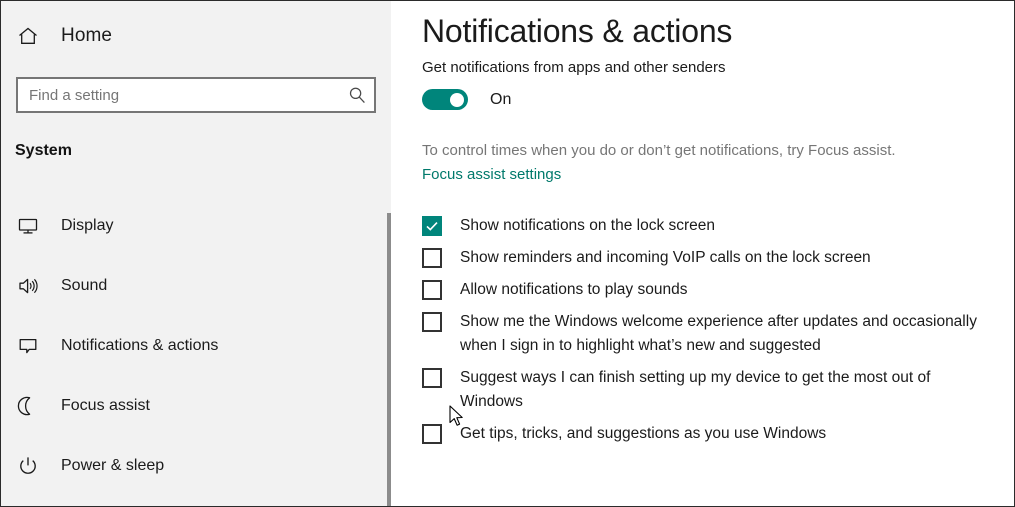 This screenshot has width=1015, height=507. What do you see at coordinates (432, 258) in the screenshot?
I see `checkbox-show-reminders-voip` at bounding box center [432, 258].